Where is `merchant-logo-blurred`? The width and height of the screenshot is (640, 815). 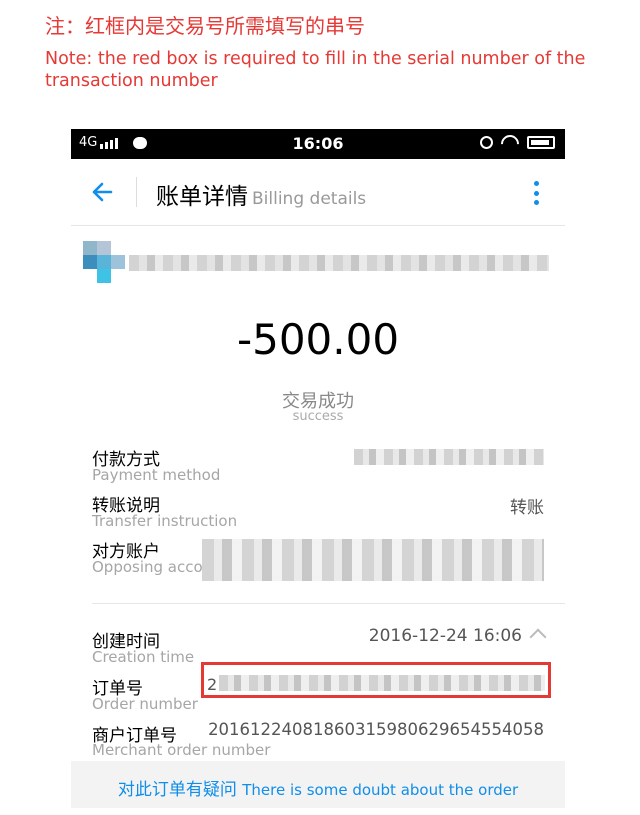
merchant-logo-blurred is located at coordinates (104, 262).